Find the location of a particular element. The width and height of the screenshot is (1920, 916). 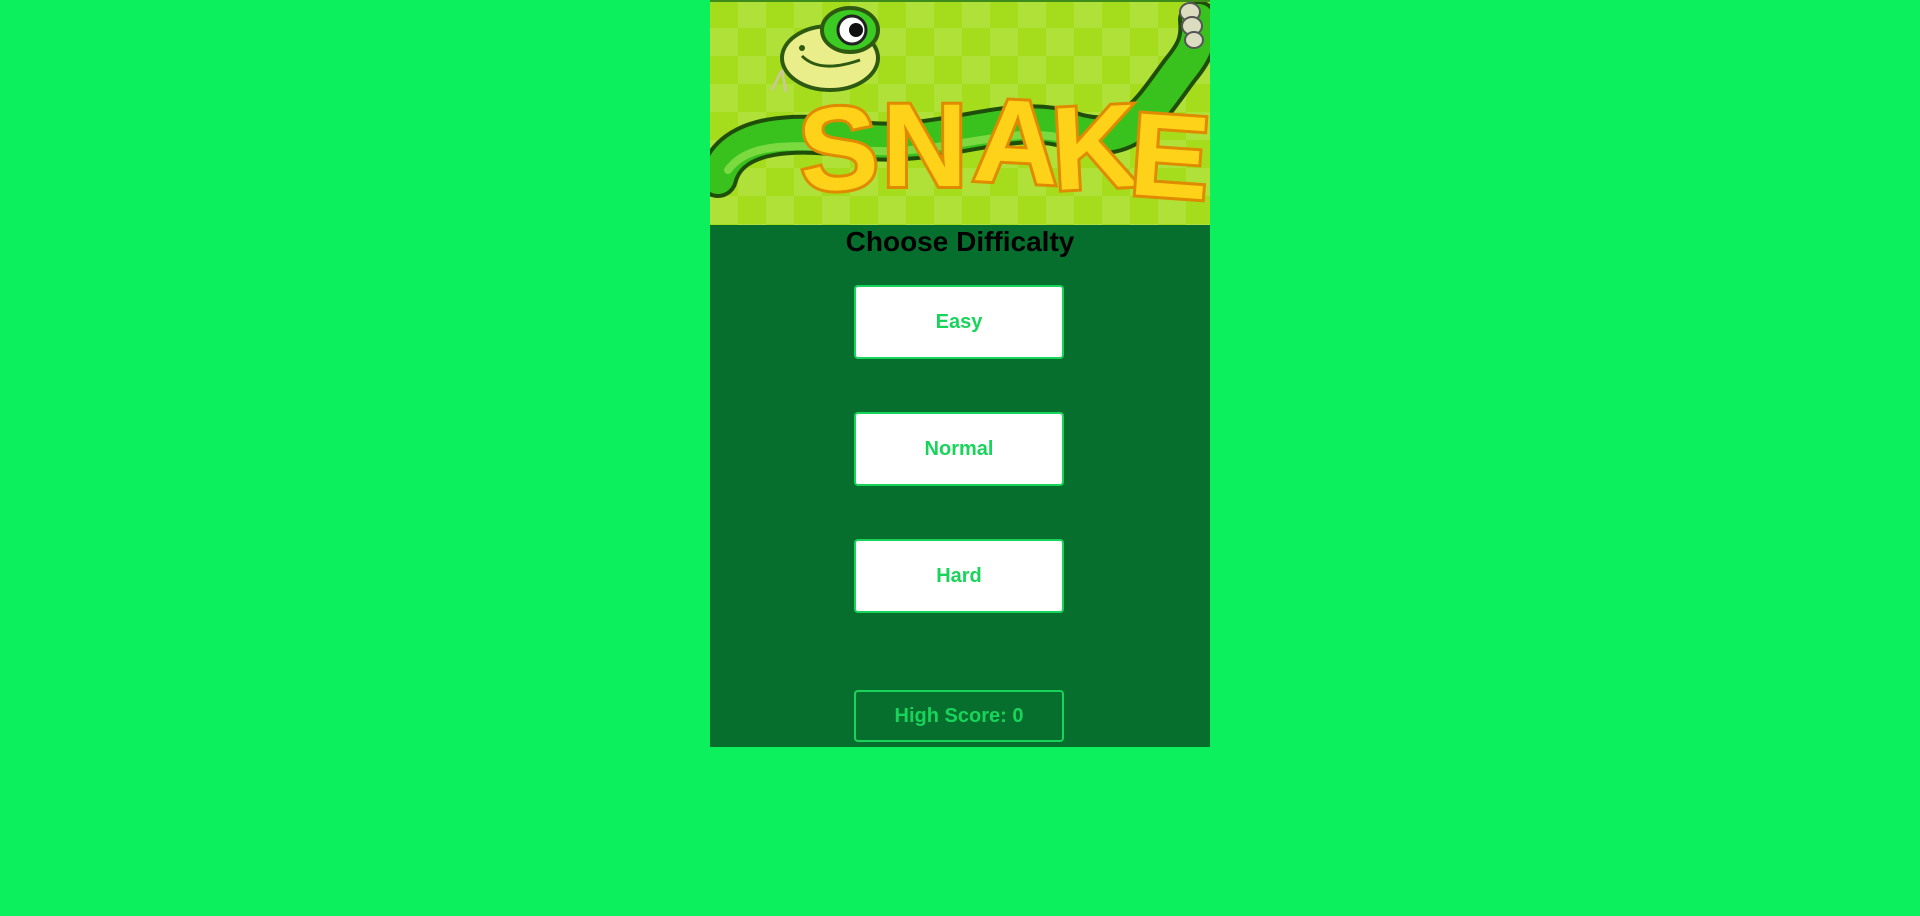

normal-button: Normal is located at coordinates (959, 449).